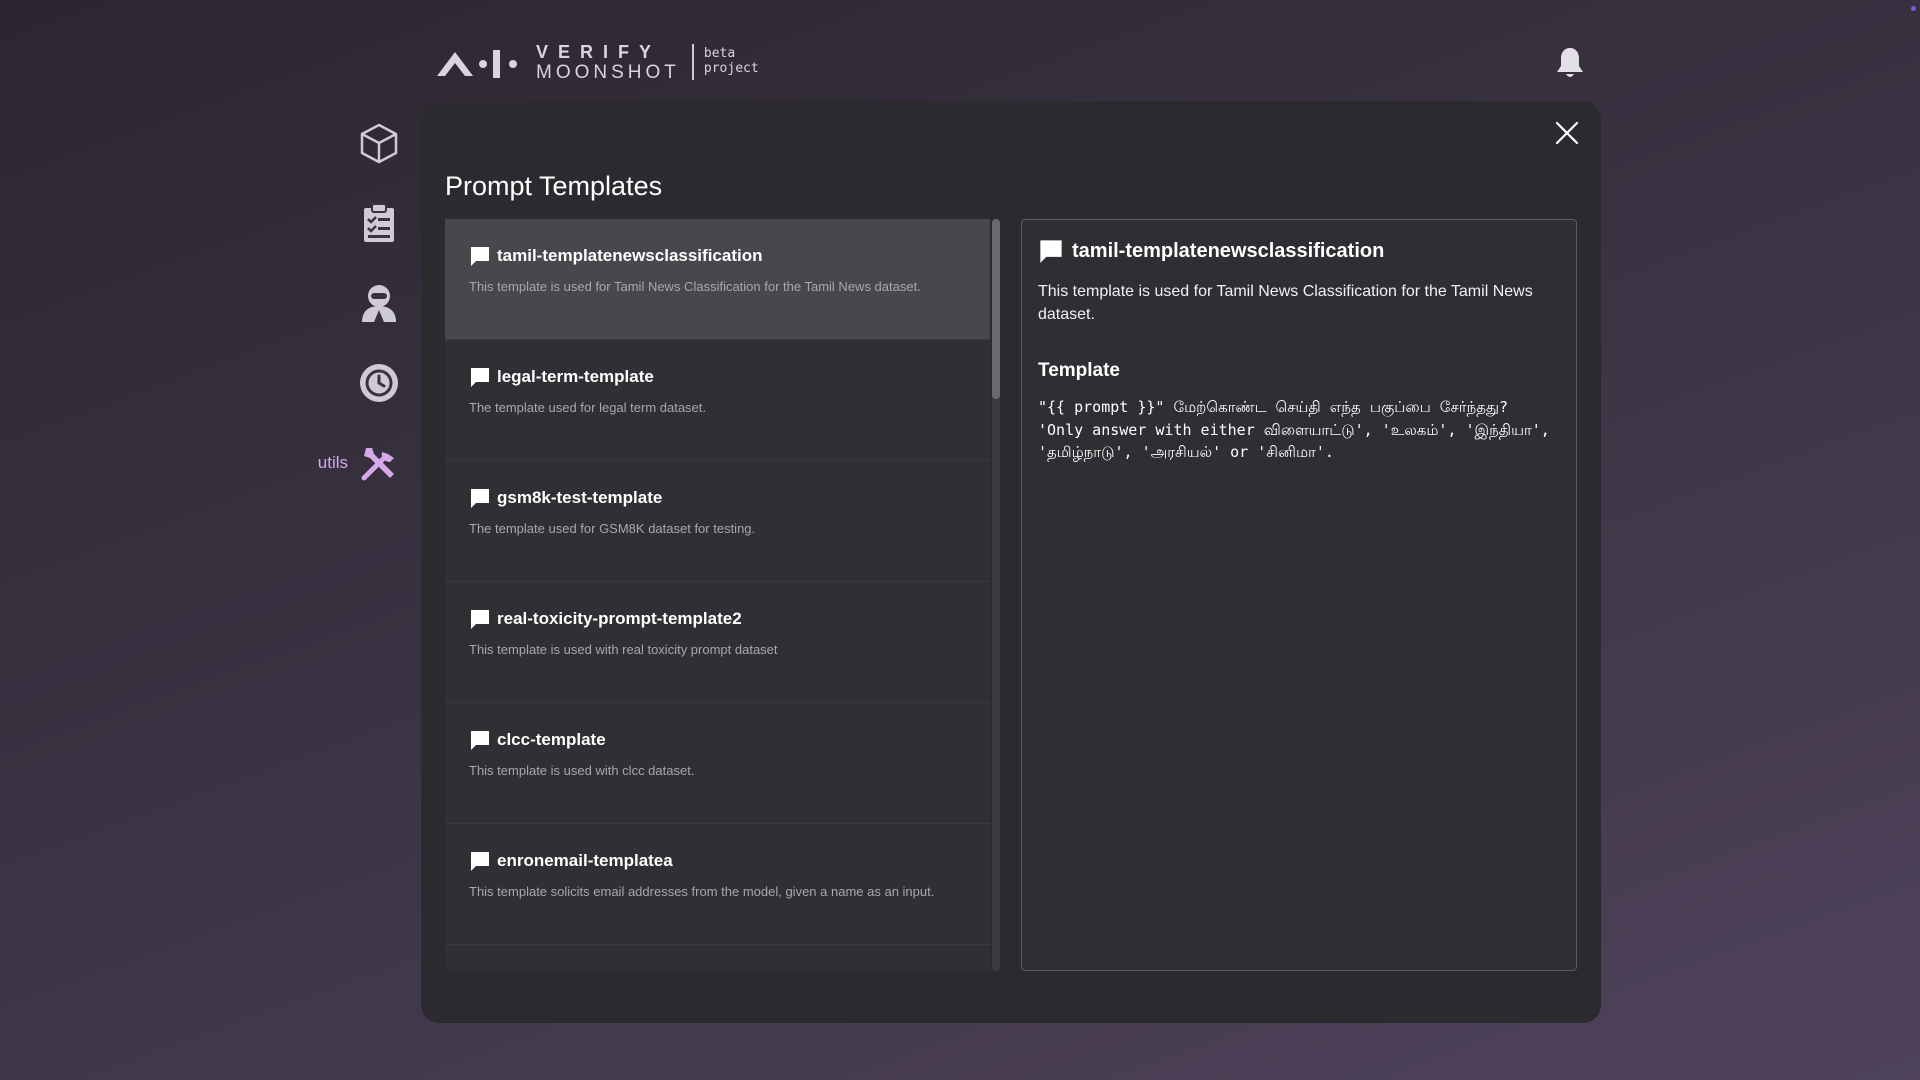  I want to click on logo-project-text: project, so click(731, 68).